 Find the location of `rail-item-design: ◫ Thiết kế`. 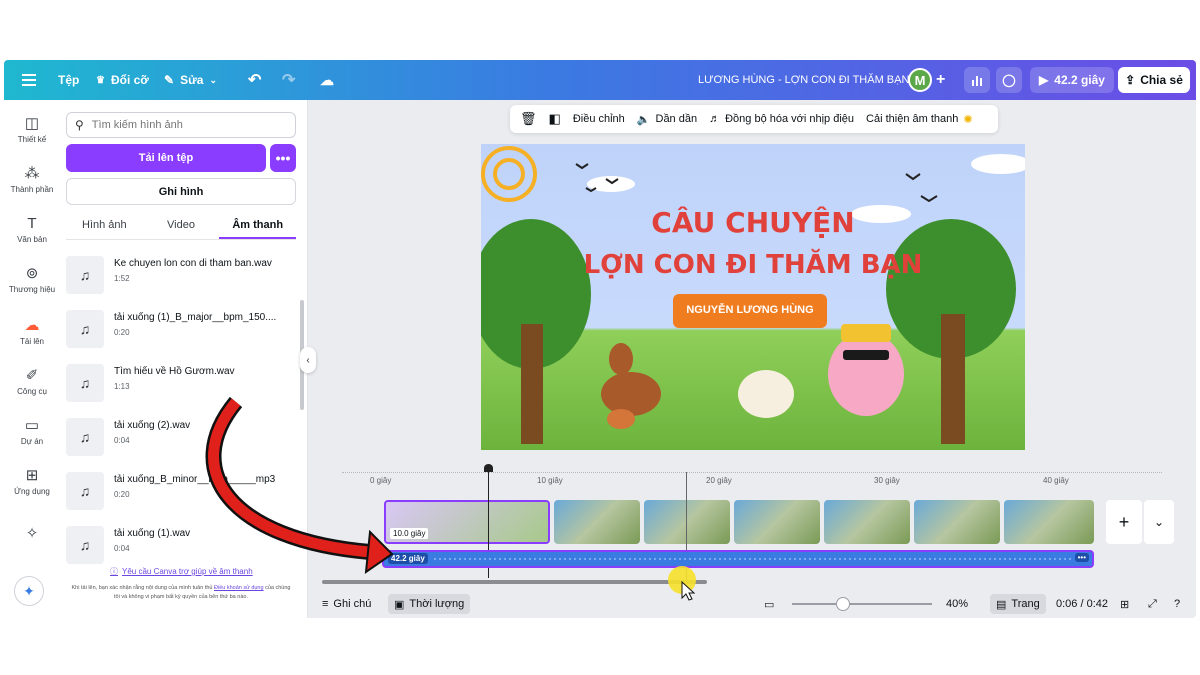

rail-item-design: ◫ Thiết kế is located at coordinates (32, 136).